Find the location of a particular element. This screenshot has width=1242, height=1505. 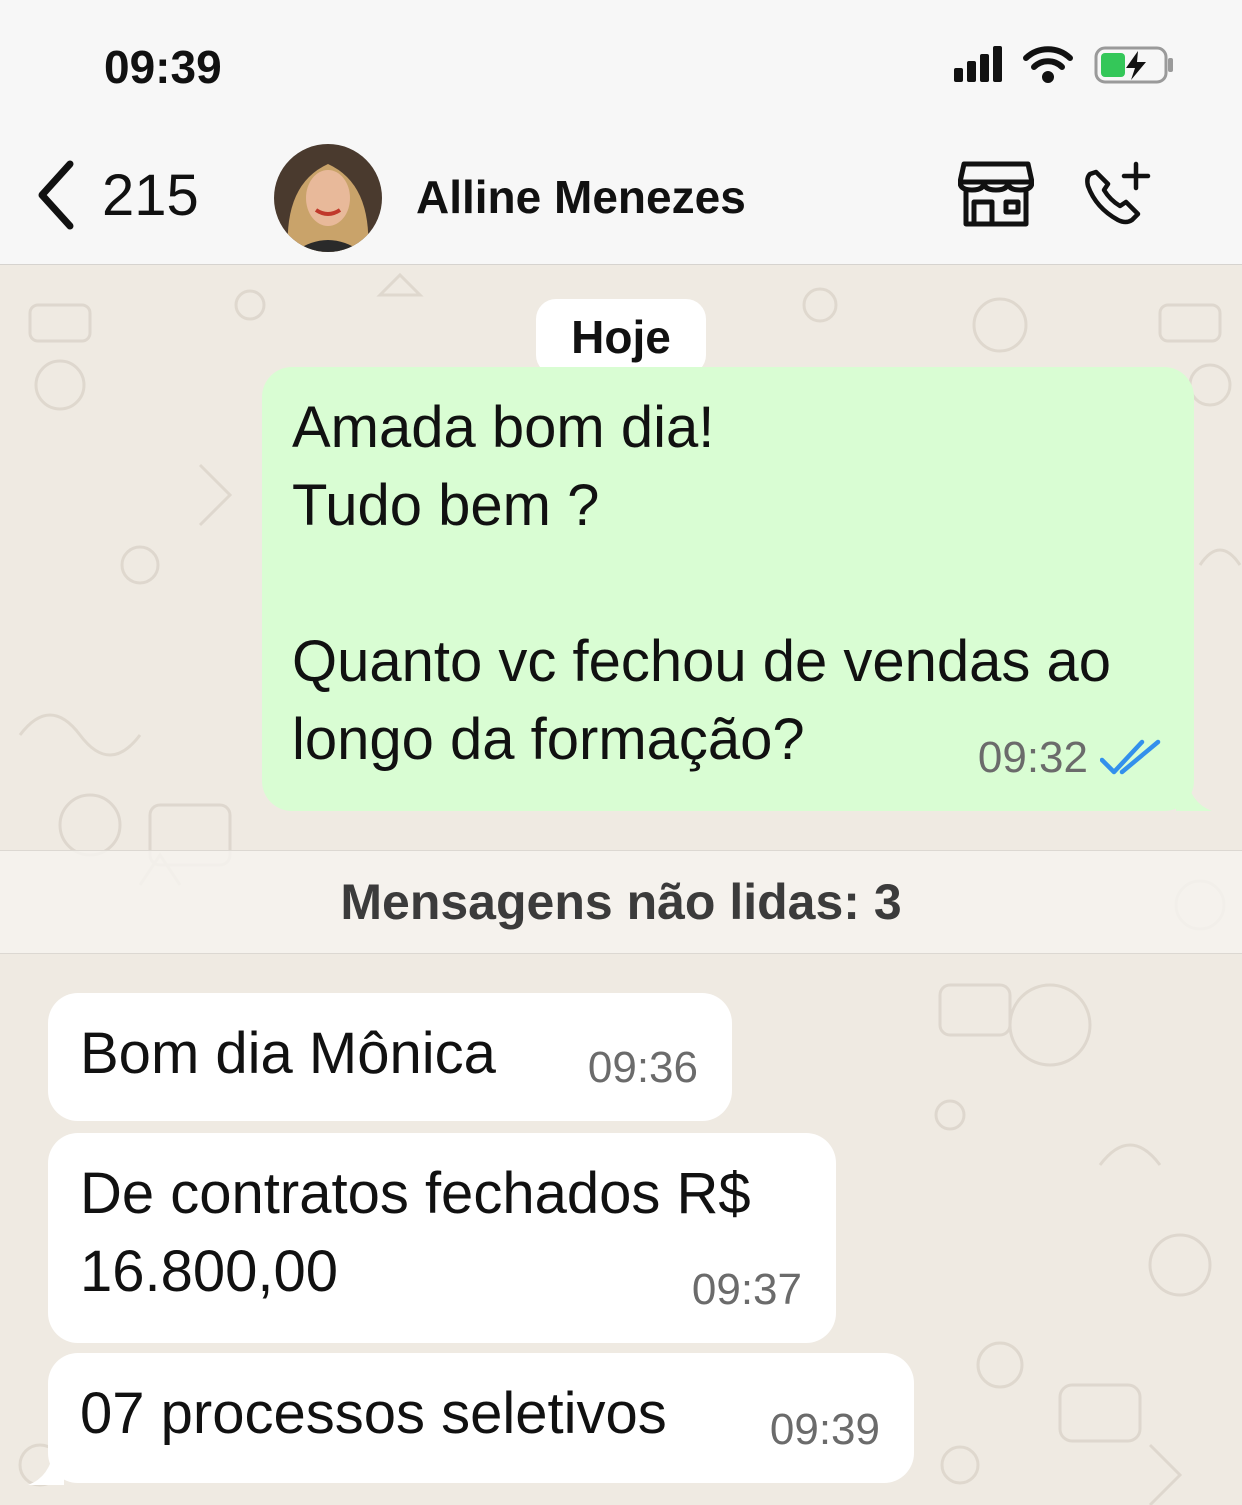

avatar is located at coordinates (328, 198).